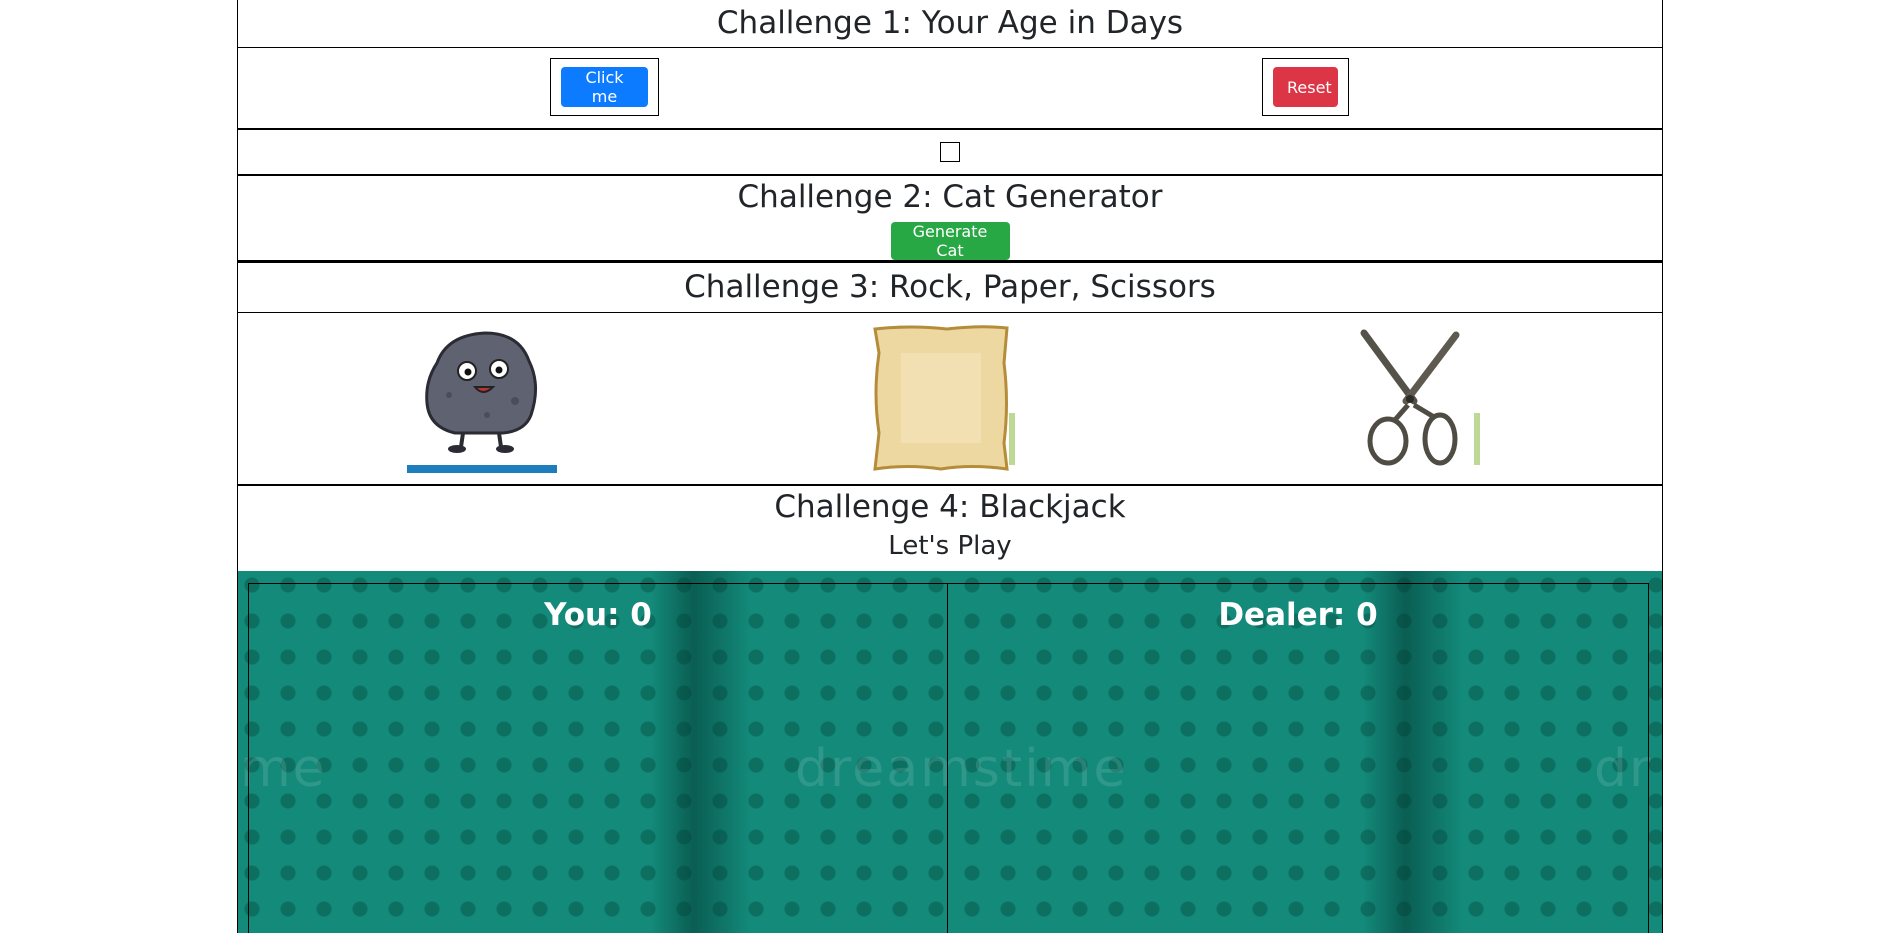 The image size is (1898, 933). I want to click on age-result-box, so click(950, 152).